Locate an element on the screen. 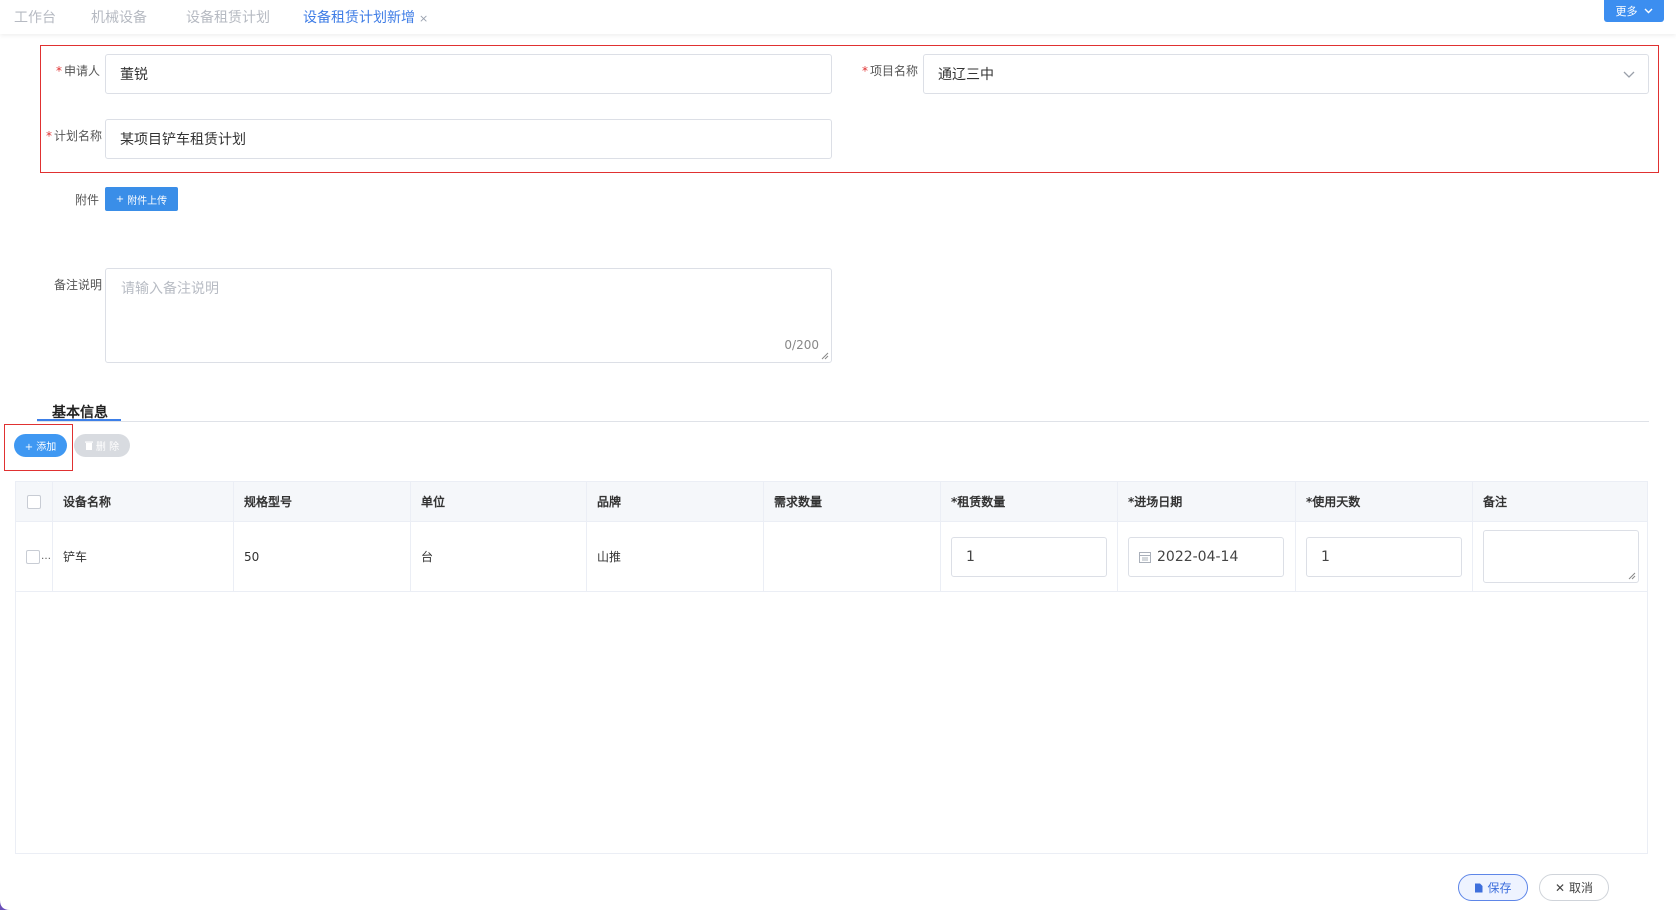  cell-remark is located at coordinates (1561, 556).